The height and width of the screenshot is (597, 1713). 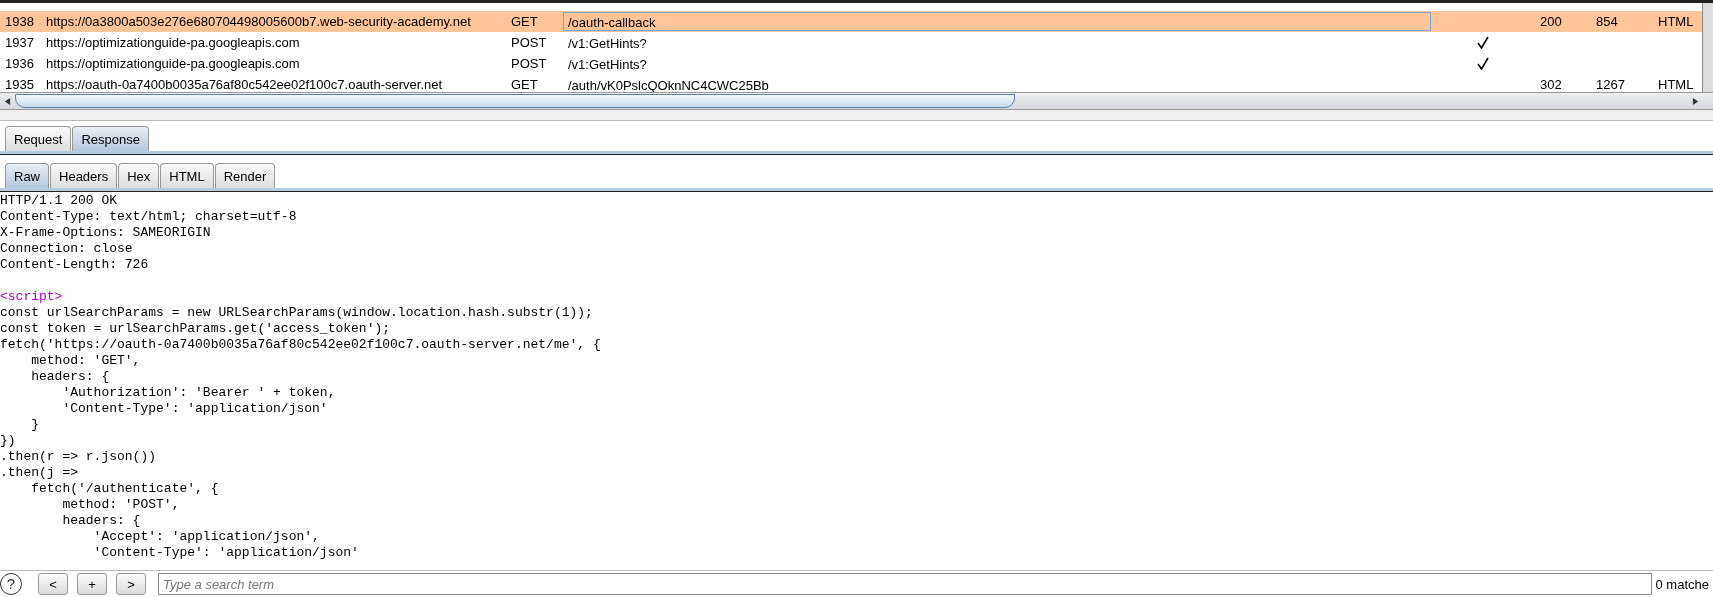 What do you see at coordinates (19, 63) in the screenshot?
I see `table-cell-text: 1936` at bounding box center [19, 63].